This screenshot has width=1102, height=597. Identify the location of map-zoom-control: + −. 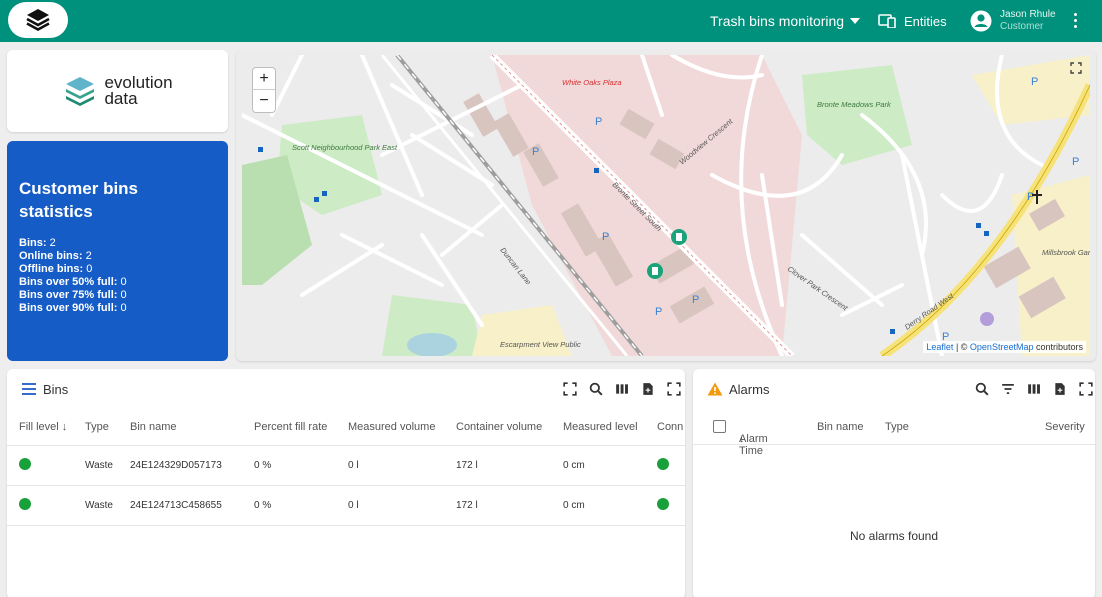
(264, 90).